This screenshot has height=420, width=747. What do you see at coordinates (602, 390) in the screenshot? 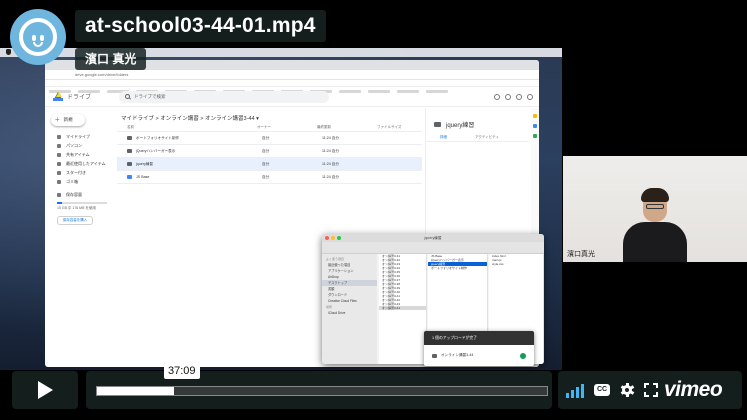
I see `cc-icon: CC` at bounding box center [602, 390].